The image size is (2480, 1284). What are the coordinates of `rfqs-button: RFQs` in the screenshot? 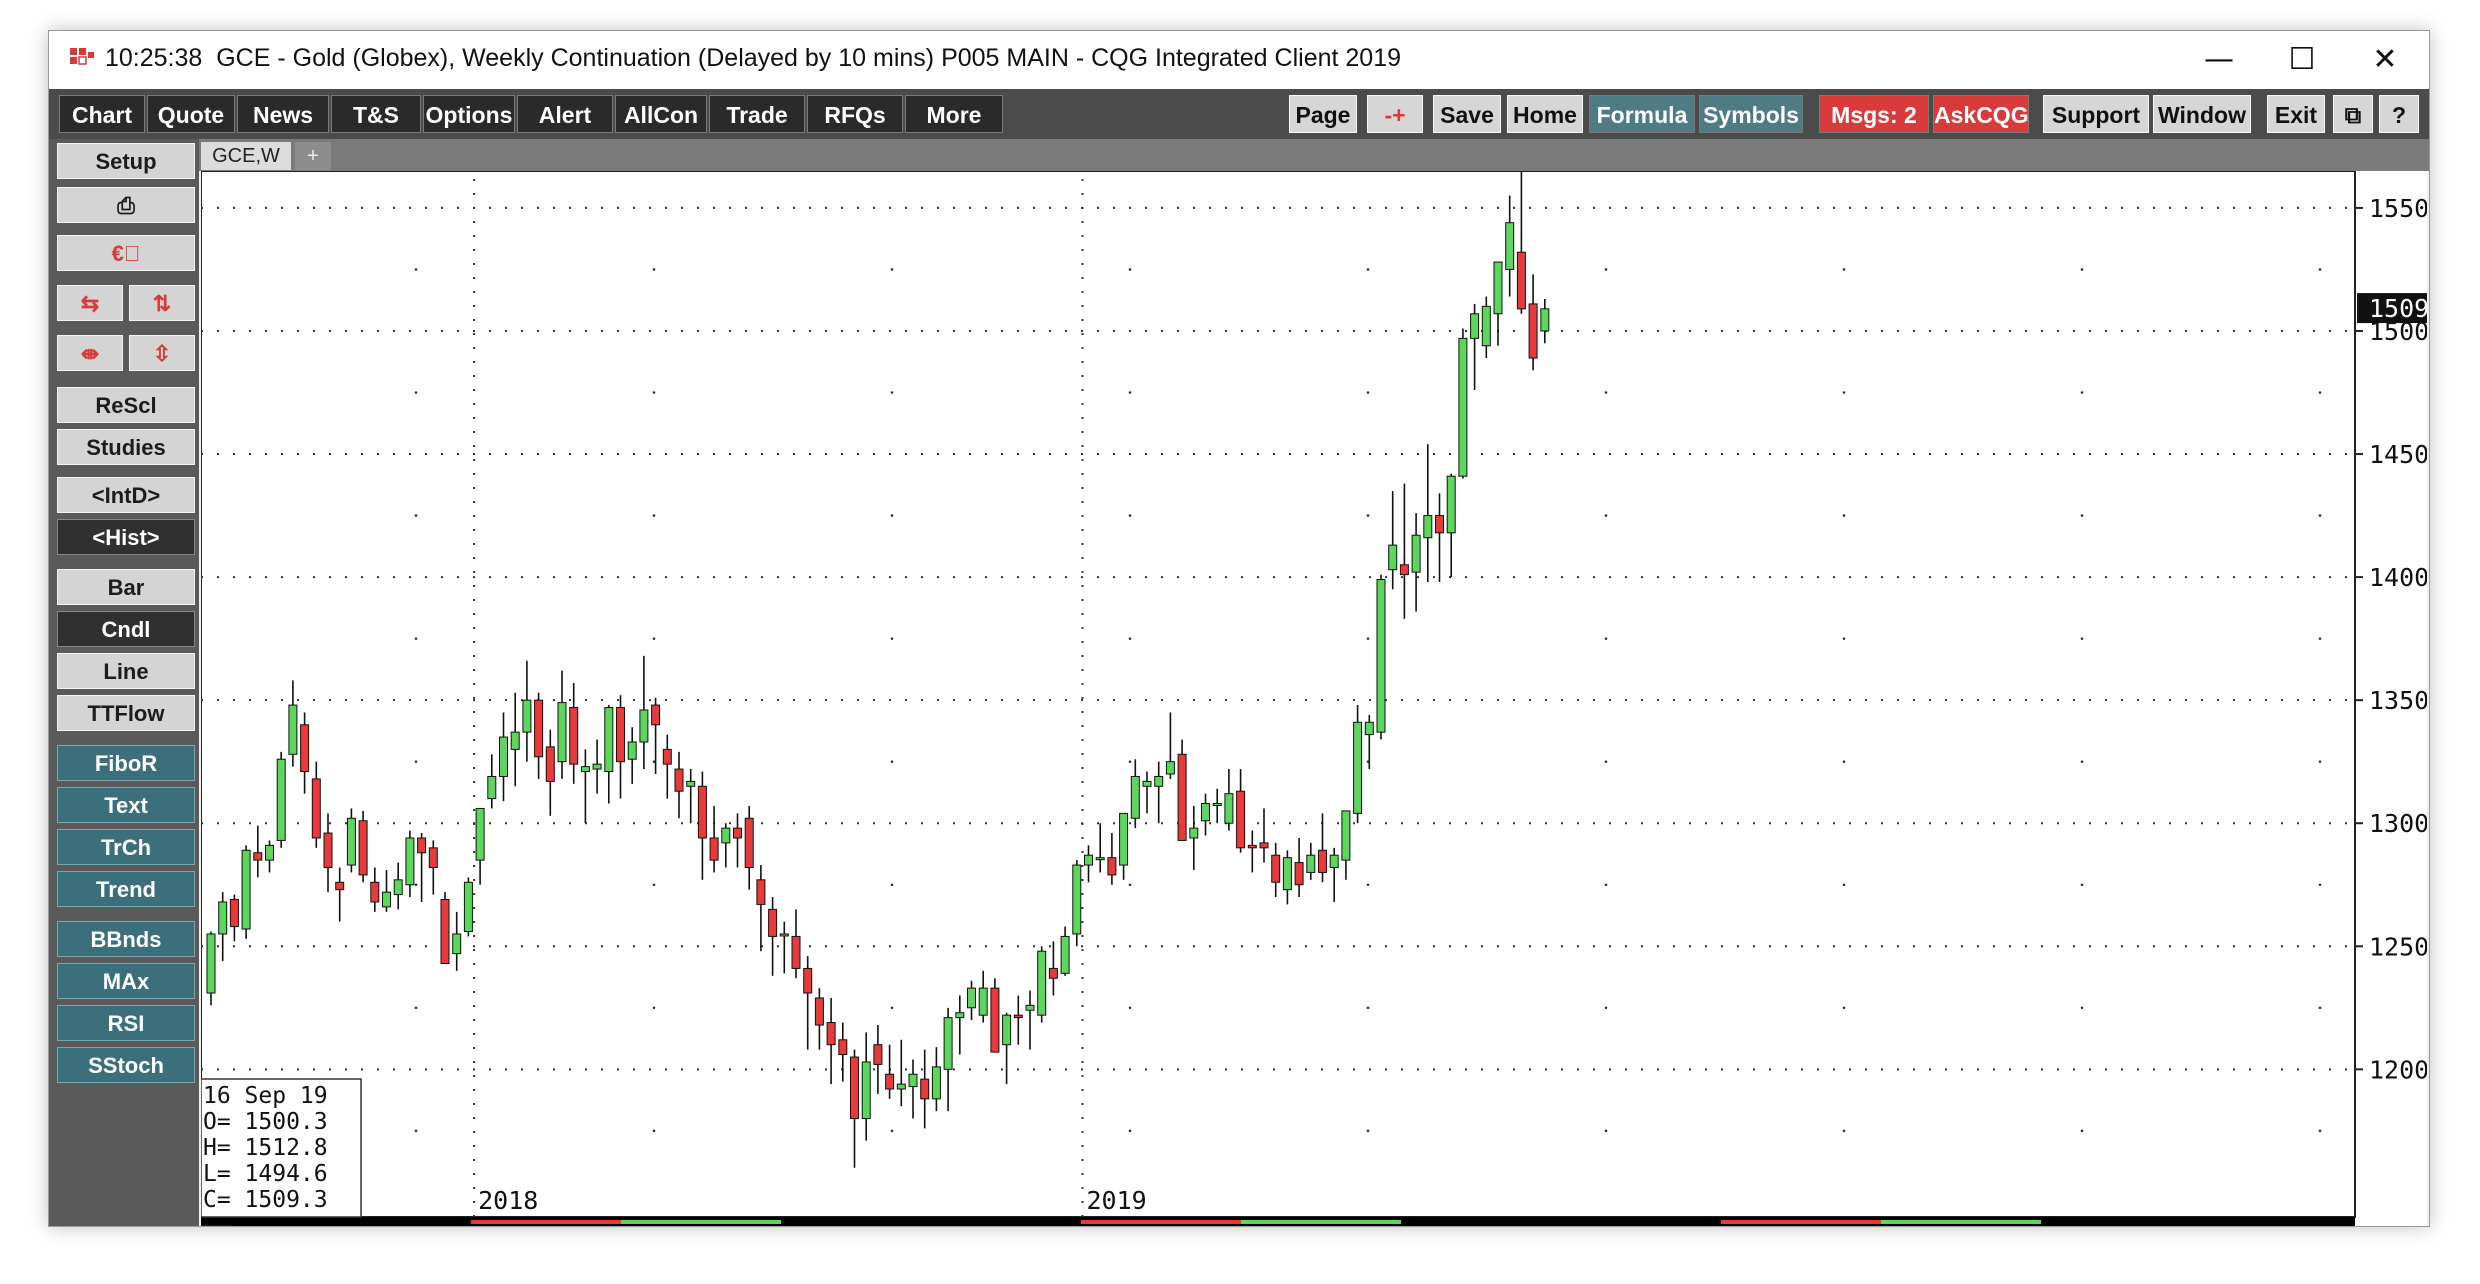 It's located at (855, 114).